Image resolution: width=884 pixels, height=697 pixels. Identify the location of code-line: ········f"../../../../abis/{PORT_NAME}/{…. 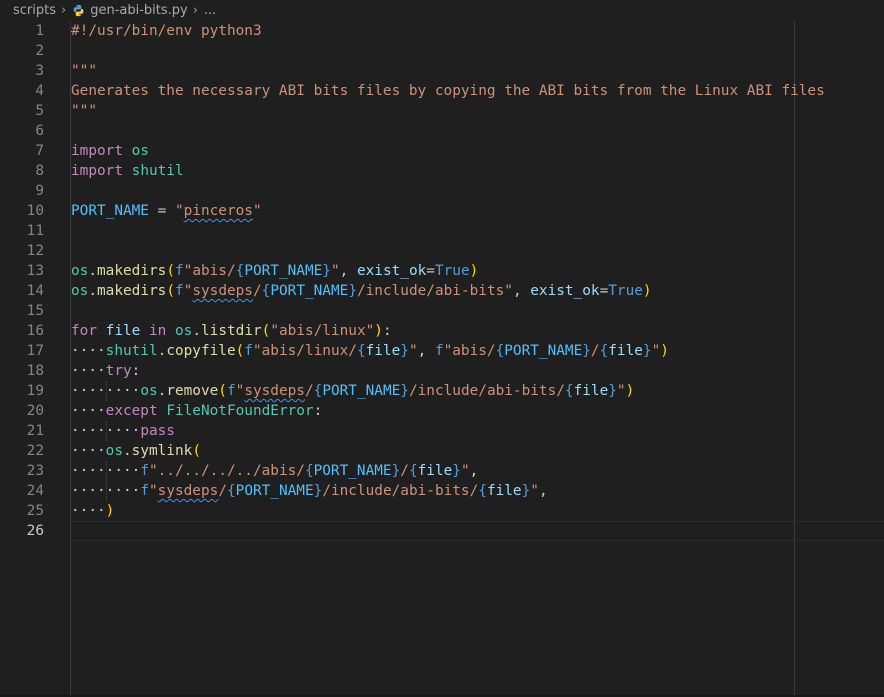
(274, 471).